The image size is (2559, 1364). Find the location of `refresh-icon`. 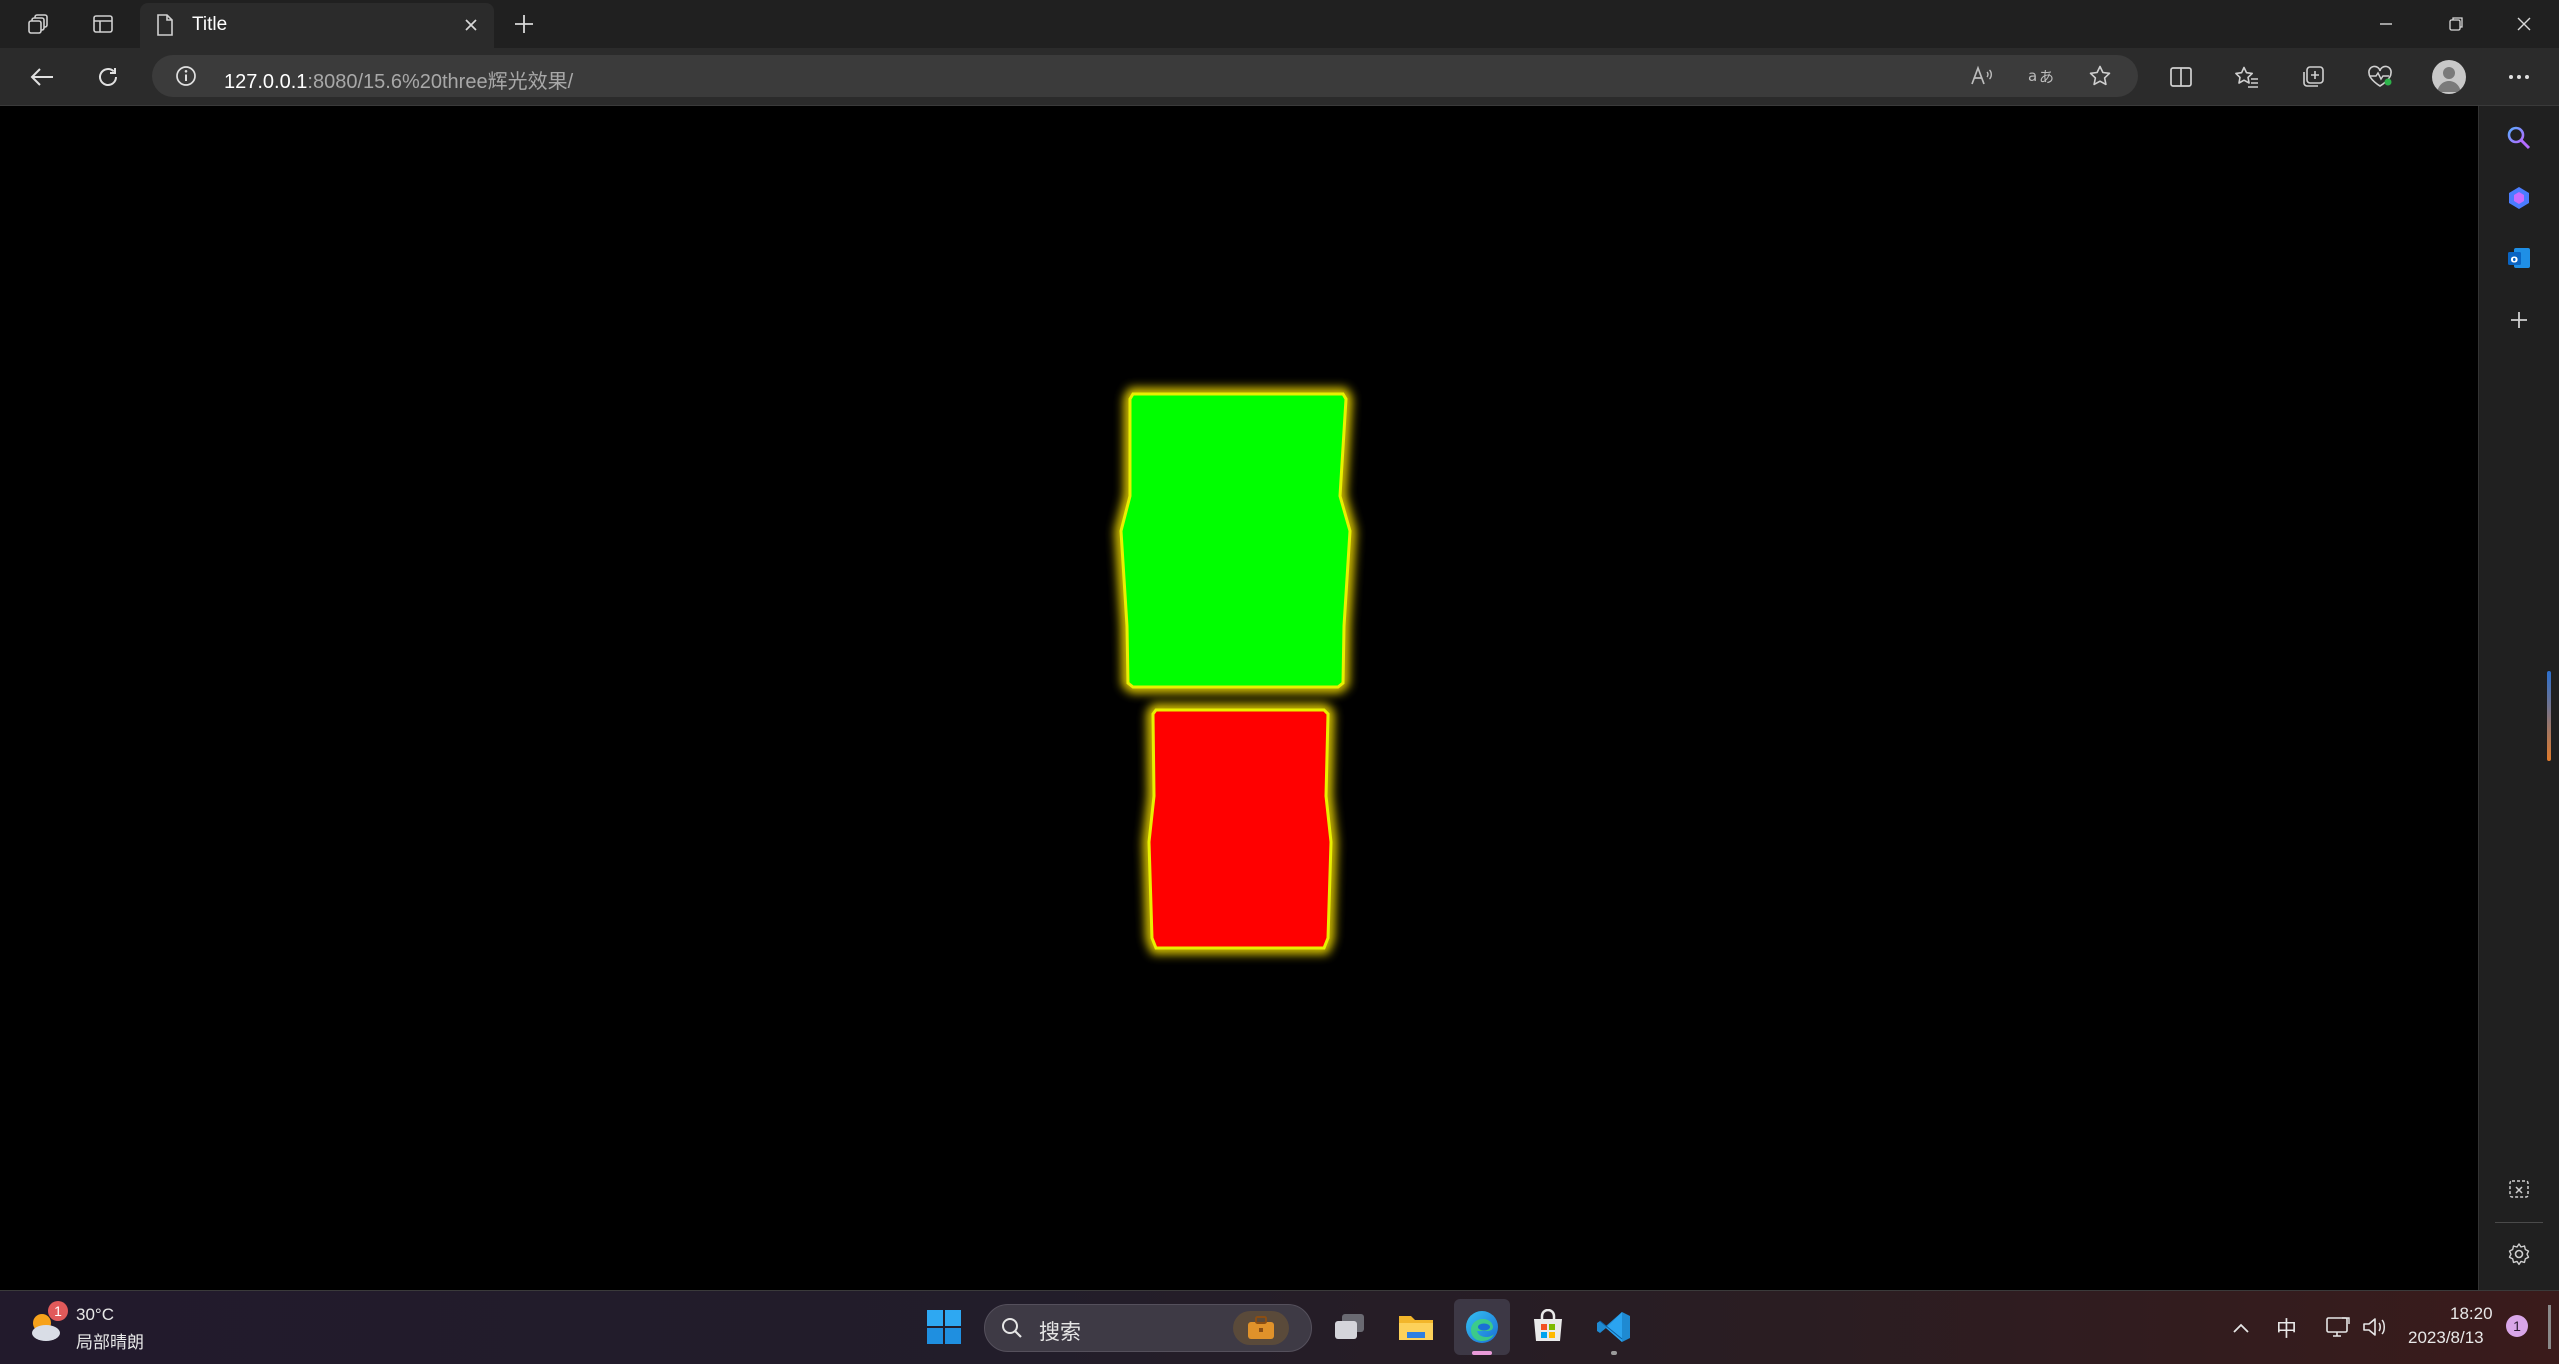

refresh-icon is located at coordinates (108, 77).